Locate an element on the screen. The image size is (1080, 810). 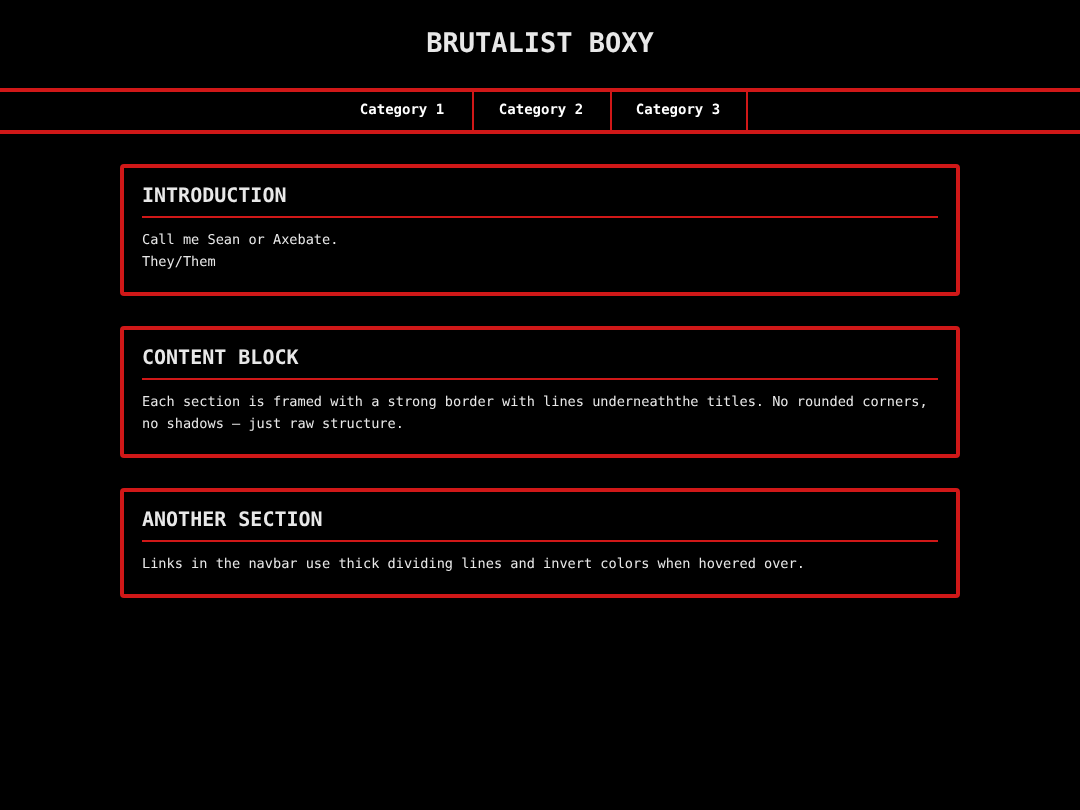
site-title: BRUTALIST BOXY is located at coordinates (540, 44).